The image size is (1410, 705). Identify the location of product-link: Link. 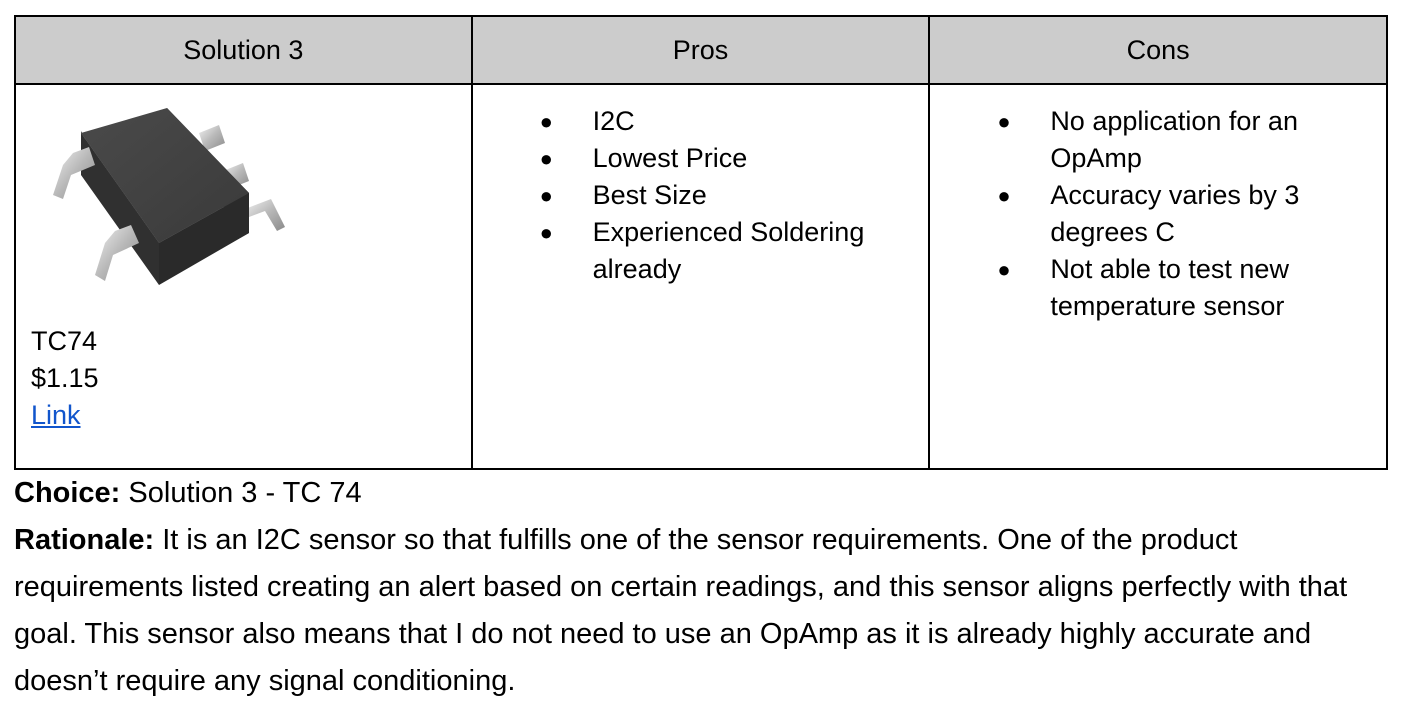
(251, 415).